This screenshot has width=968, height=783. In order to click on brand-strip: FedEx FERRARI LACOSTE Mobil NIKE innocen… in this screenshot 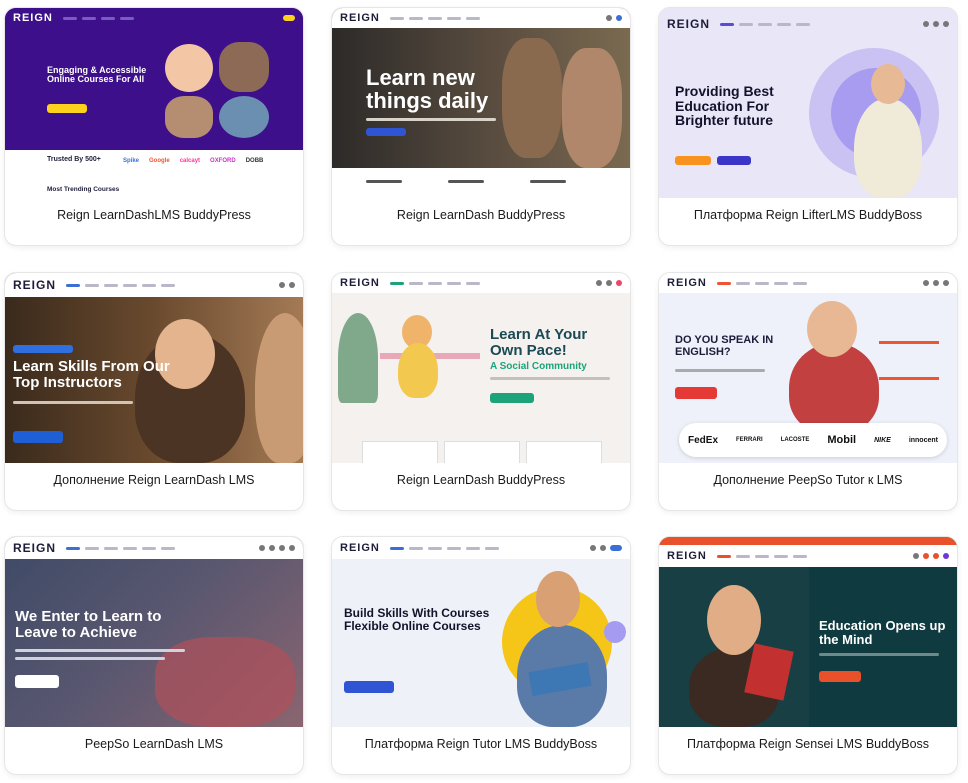, I will do `click(813, 440)`.